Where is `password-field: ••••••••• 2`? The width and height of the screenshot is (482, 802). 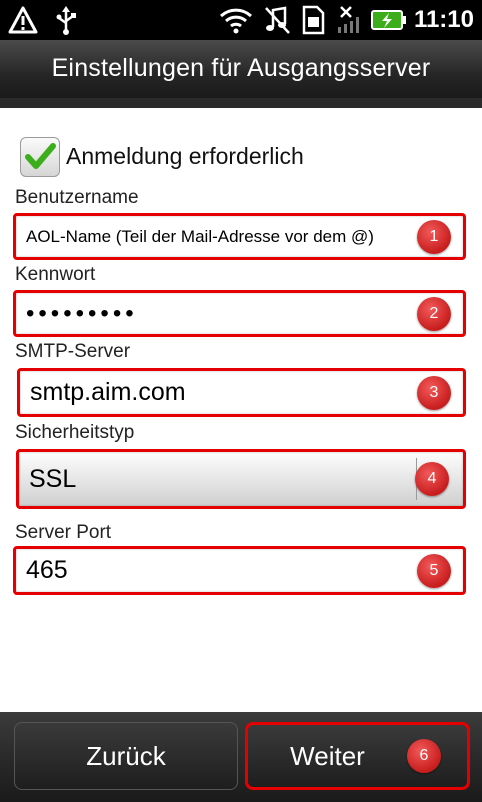
password-field: ••••••••• 2 is located at coordinates (239, 313).